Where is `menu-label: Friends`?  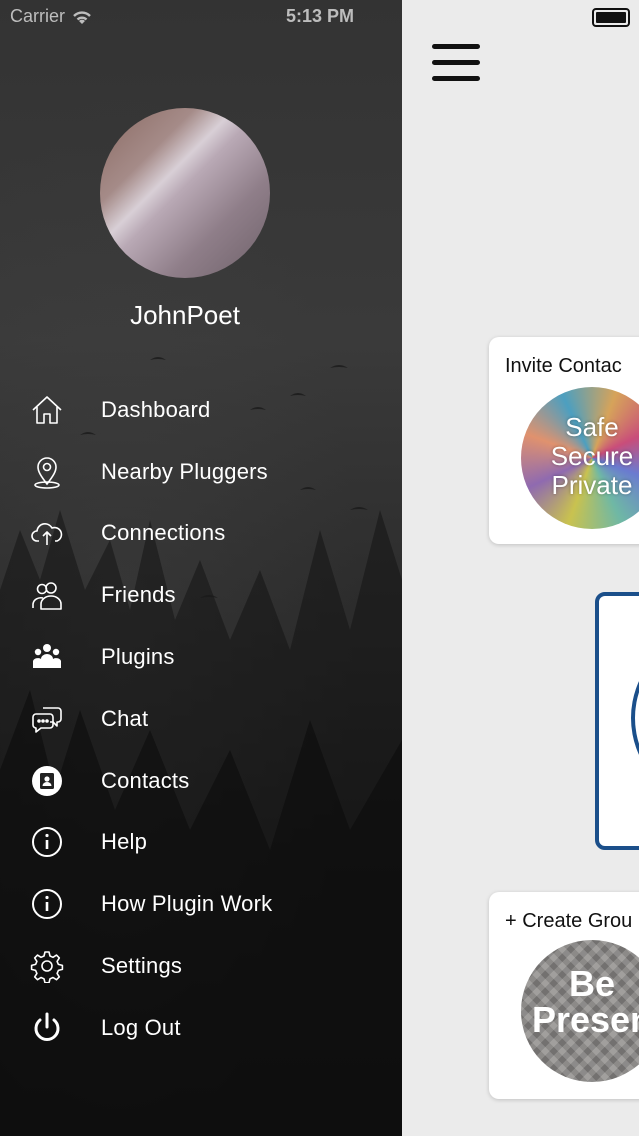 menu-label: Friends is located at coordinates (138, 595).